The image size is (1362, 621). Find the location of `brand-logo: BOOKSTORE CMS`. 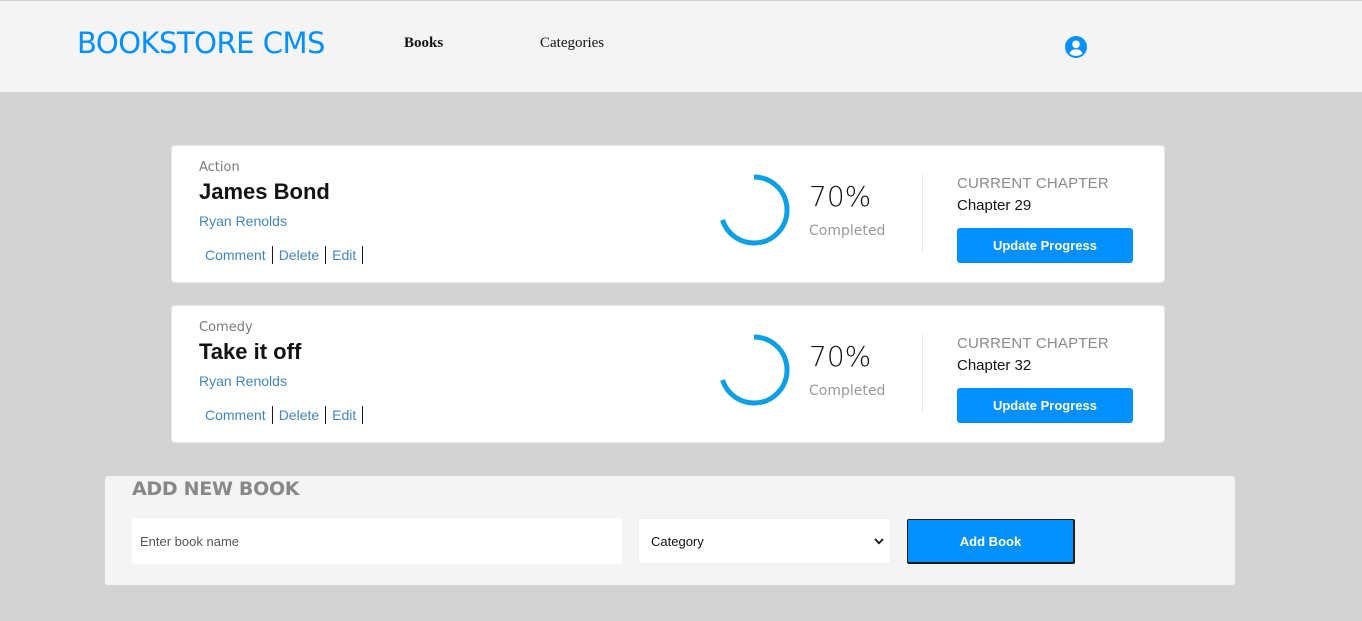

brand-logo: BOOKSTORE CMS is located at coordinates (201, 43).